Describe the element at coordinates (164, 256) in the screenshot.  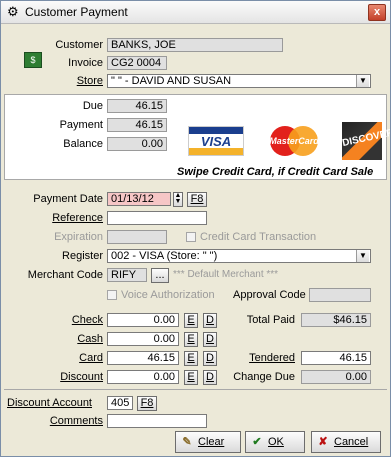
I see `register-value: 002 - VISA (Store: " ")` at that location.